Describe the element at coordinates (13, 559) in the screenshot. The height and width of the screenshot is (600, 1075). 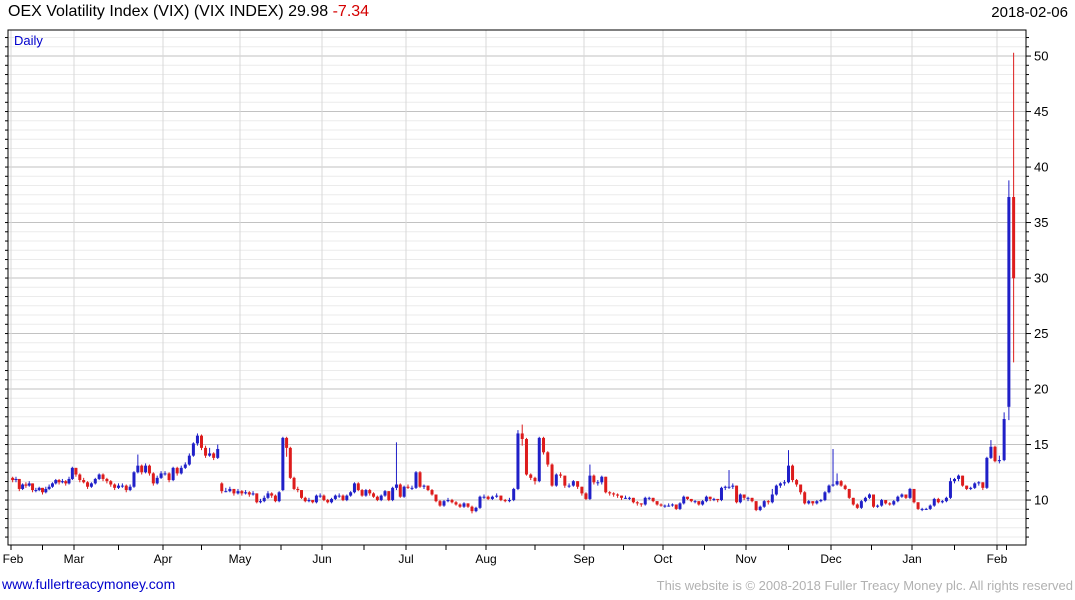
I see `x-axis-month-label: Feb` at that location.